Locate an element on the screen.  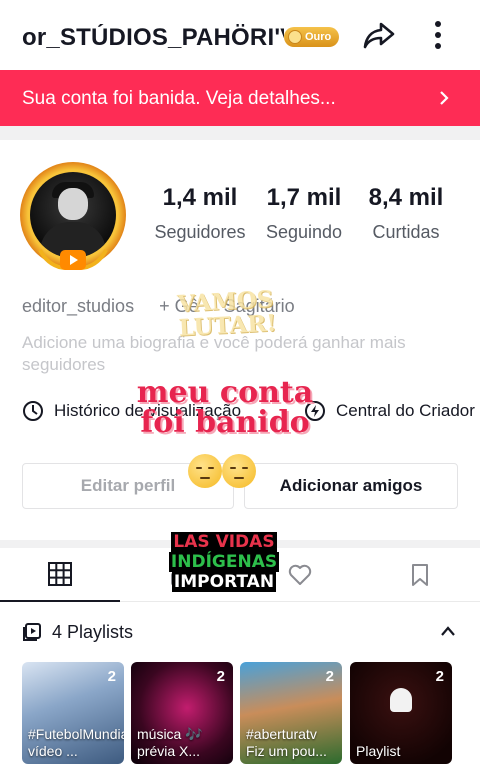
ban-sticker: meu conta foi banido is located at coordinates (225, 408).